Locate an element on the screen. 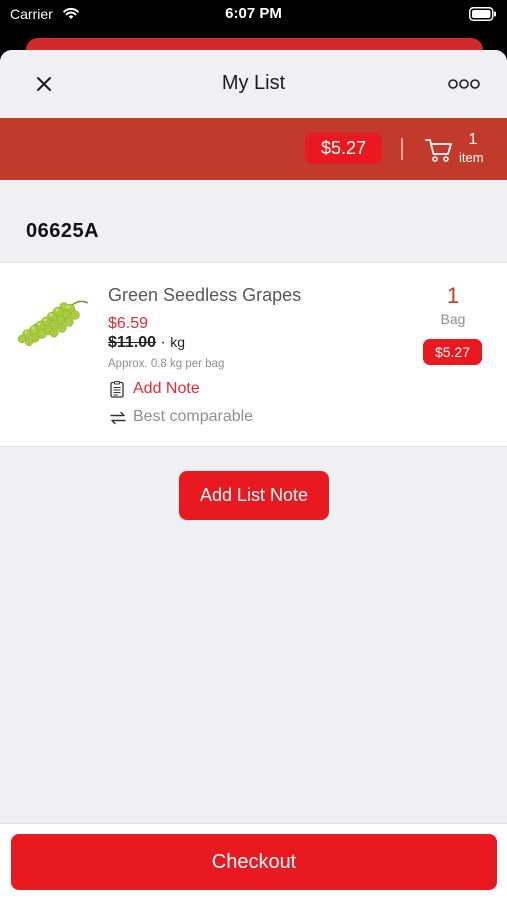 The width and height of the screenshot is (507, 900). best-comparable-label: Best comparable is located at coordinates (193, 416).